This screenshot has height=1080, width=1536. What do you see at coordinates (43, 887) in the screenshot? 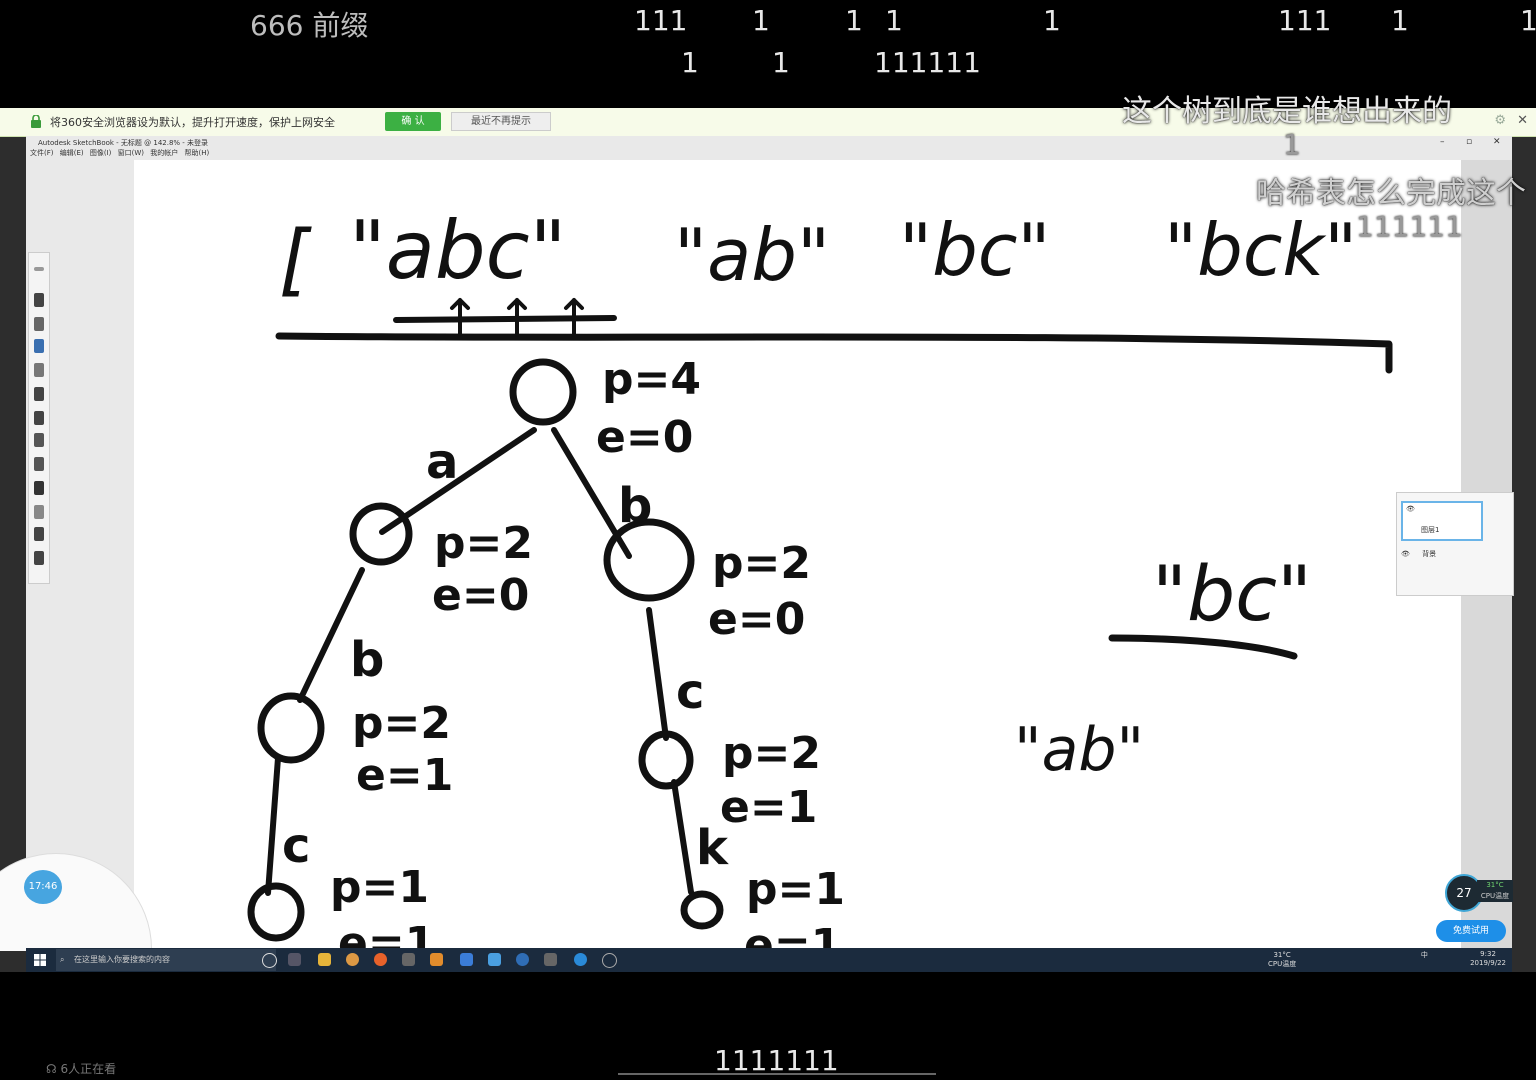
I see `clock-bubble: 17:46` at bounding box center [43, 887].